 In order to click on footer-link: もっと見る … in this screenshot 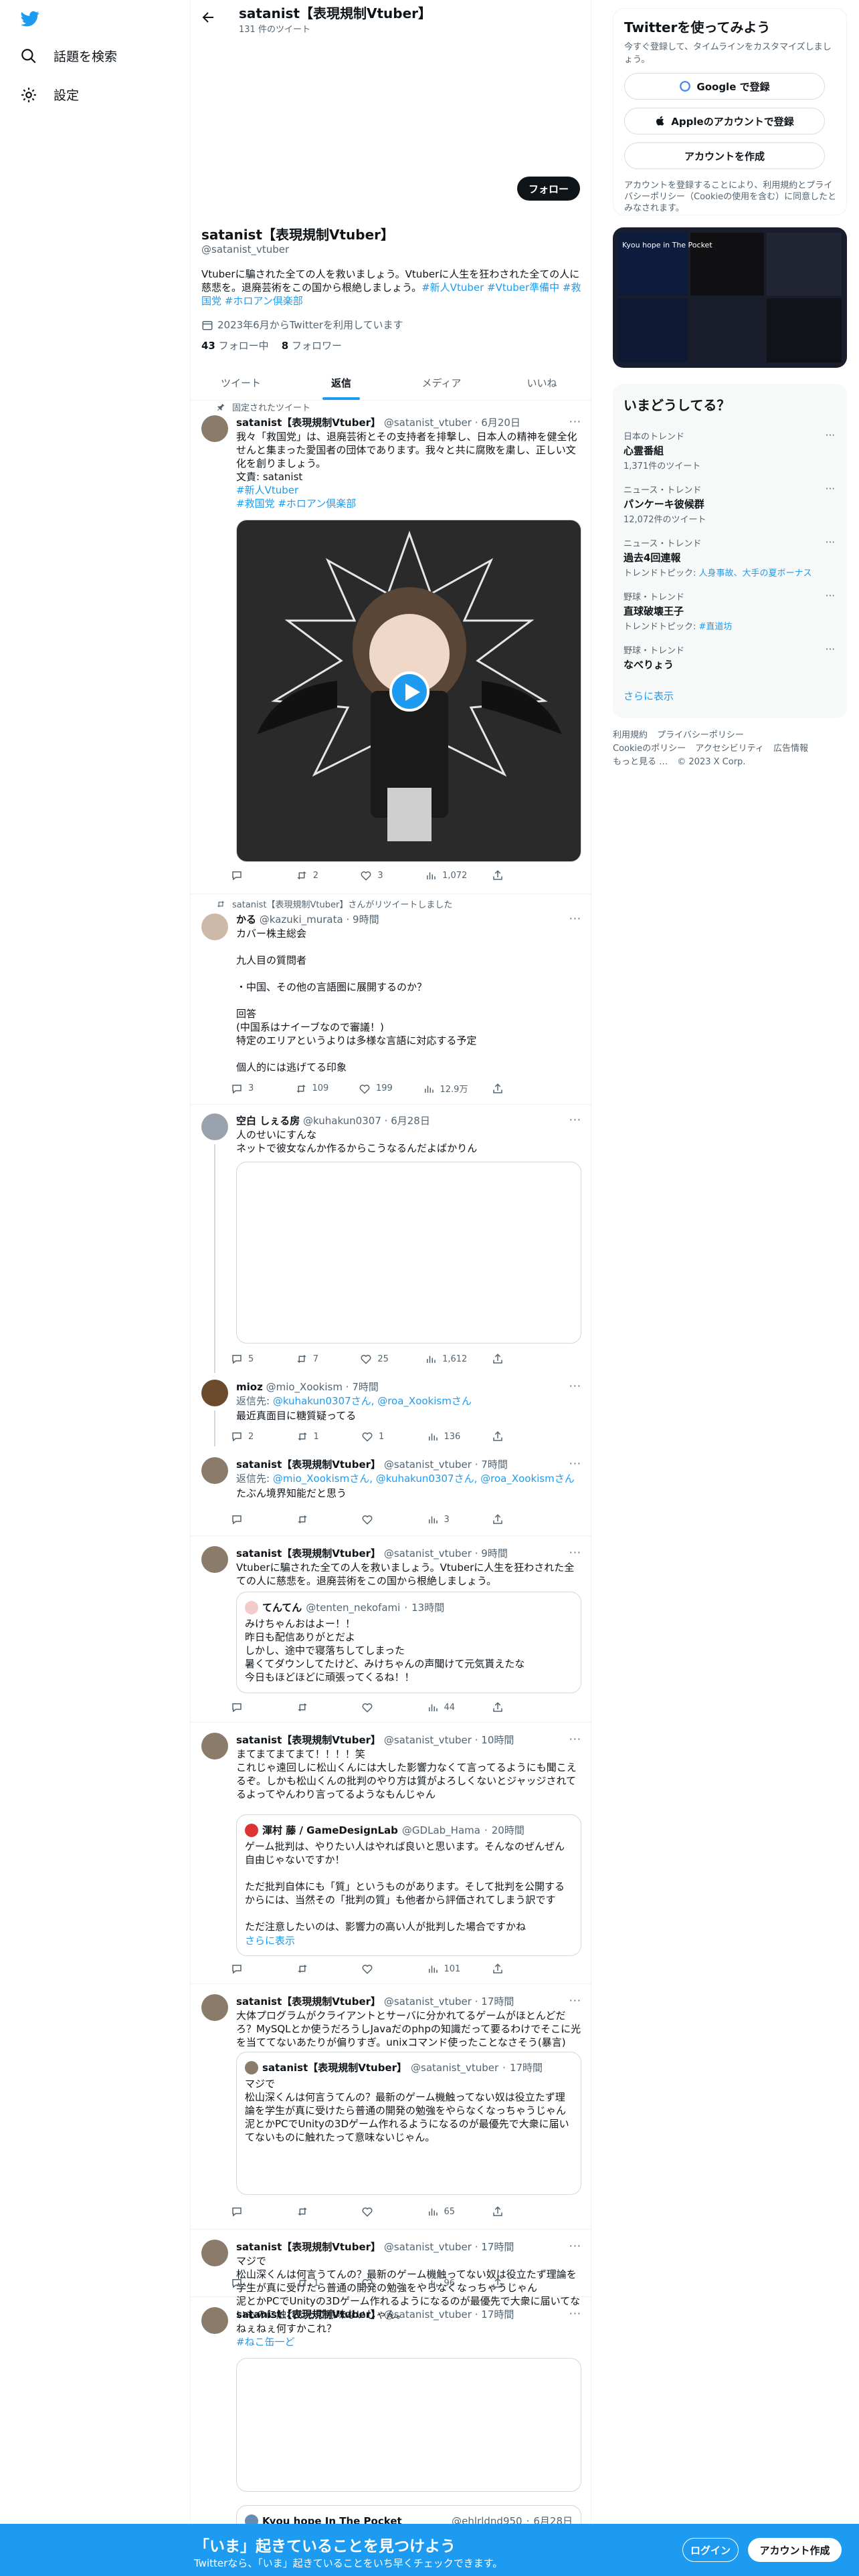, I will do `click(640, 762)`.